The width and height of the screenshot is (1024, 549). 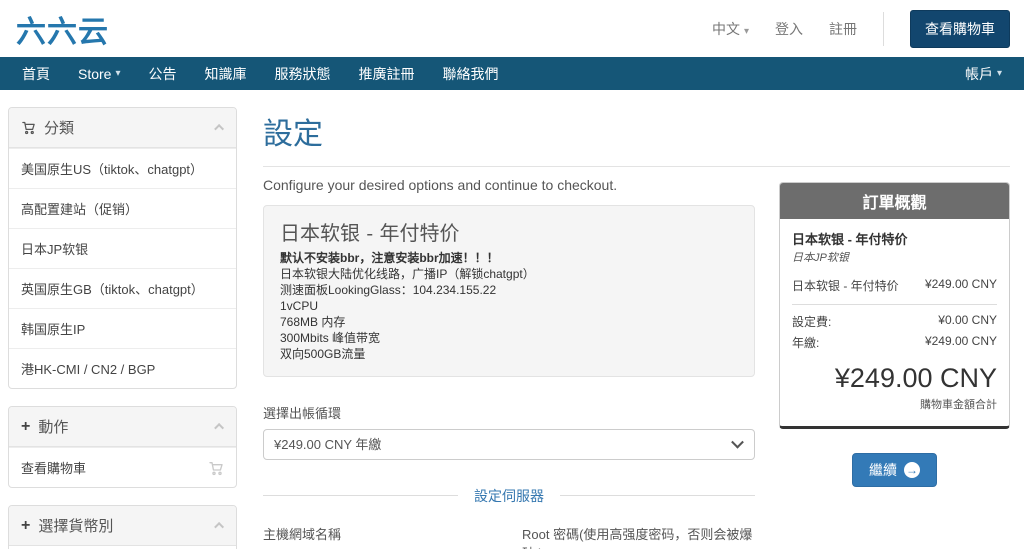 I want to click on sidebar-item-gb-native: 英国原生GB（tiktok、chatgpt）, so click(x=122, y=288).